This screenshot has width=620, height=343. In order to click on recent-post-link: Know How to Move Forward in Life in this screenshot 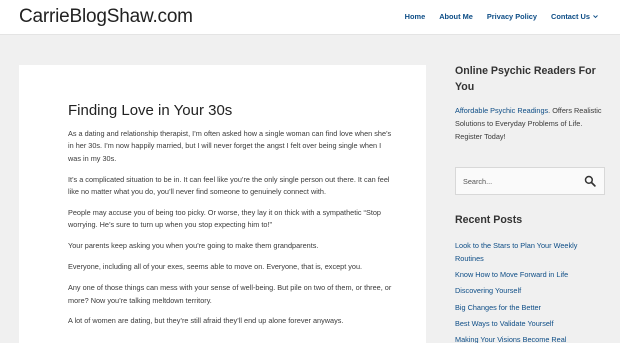, I will do `click(511, 274)`.